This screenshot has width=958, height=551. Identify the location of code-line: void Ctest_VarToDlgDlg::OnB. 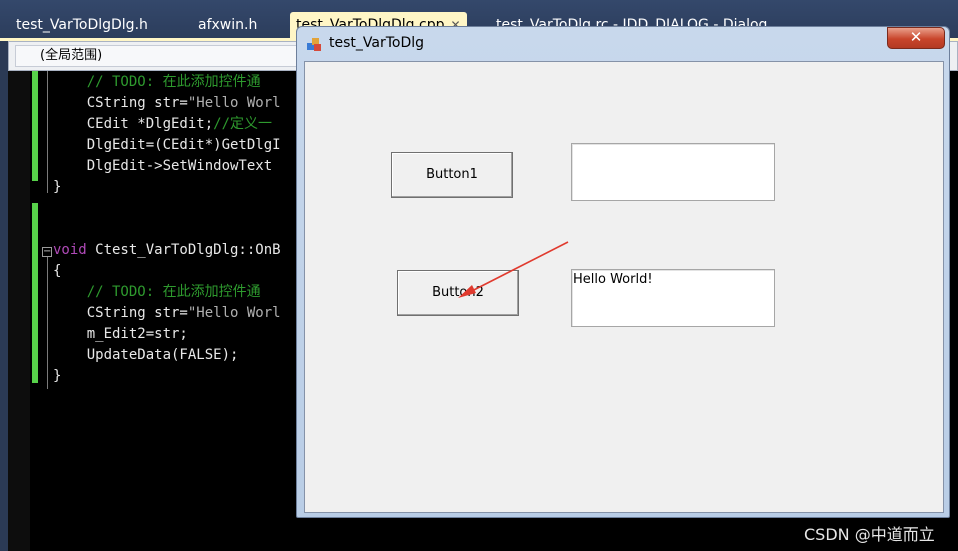
(167, 250).